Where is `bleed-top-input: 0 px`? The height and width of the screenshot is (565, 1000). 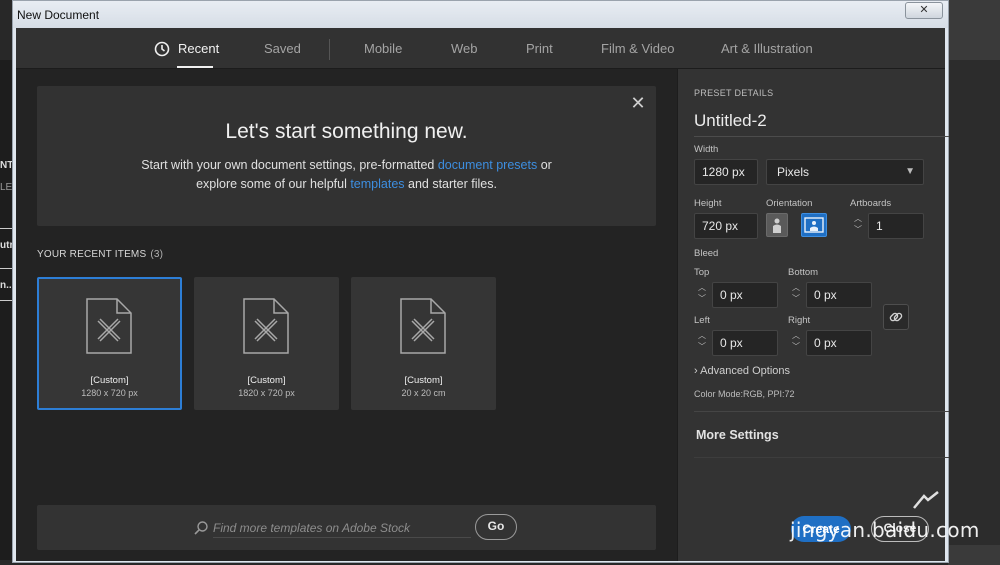 bleed-top-input: 0 px is located at coordinates (745, 295).